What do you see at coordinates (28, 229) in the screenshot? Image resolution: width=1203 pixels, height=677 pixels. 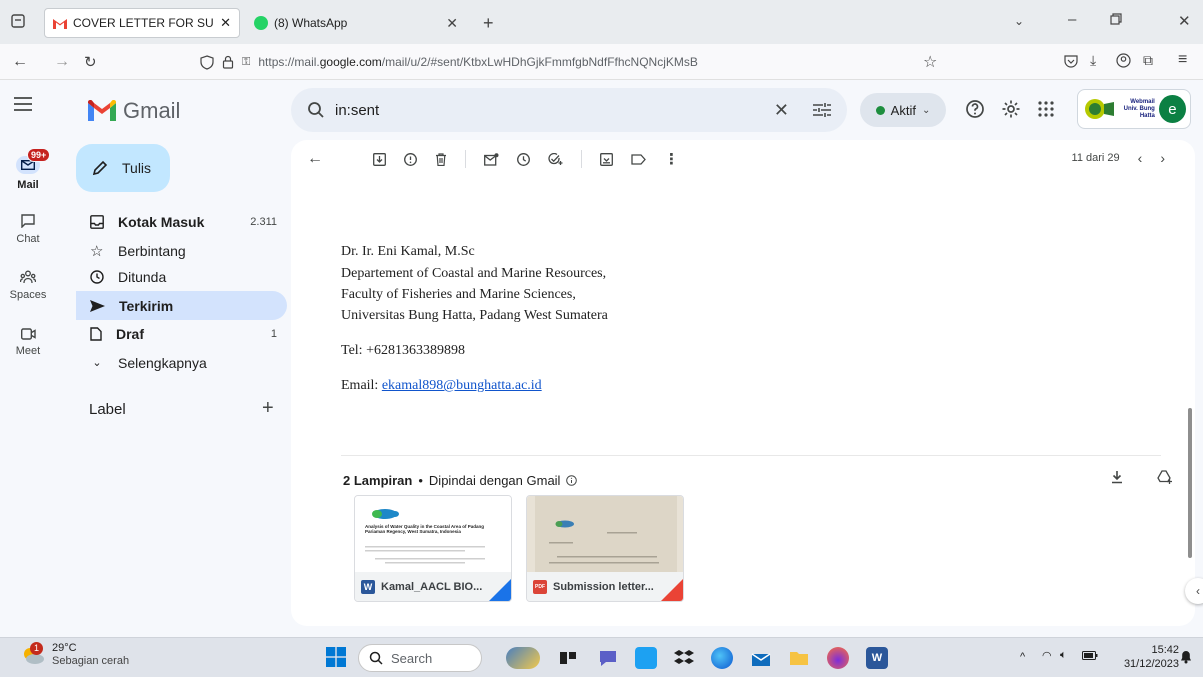 I see `rail-chat: Chat` at bounding box center [28, 229].